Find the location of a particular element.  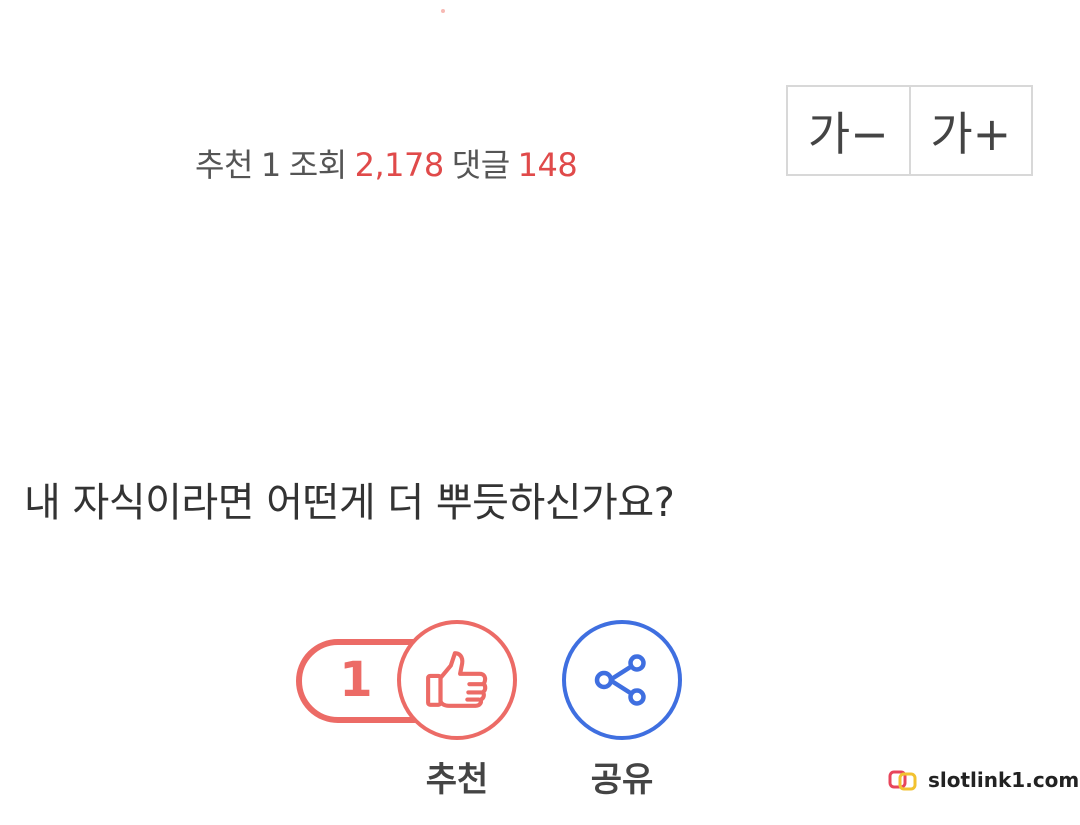

share-button is located at coordinates (622, 680).